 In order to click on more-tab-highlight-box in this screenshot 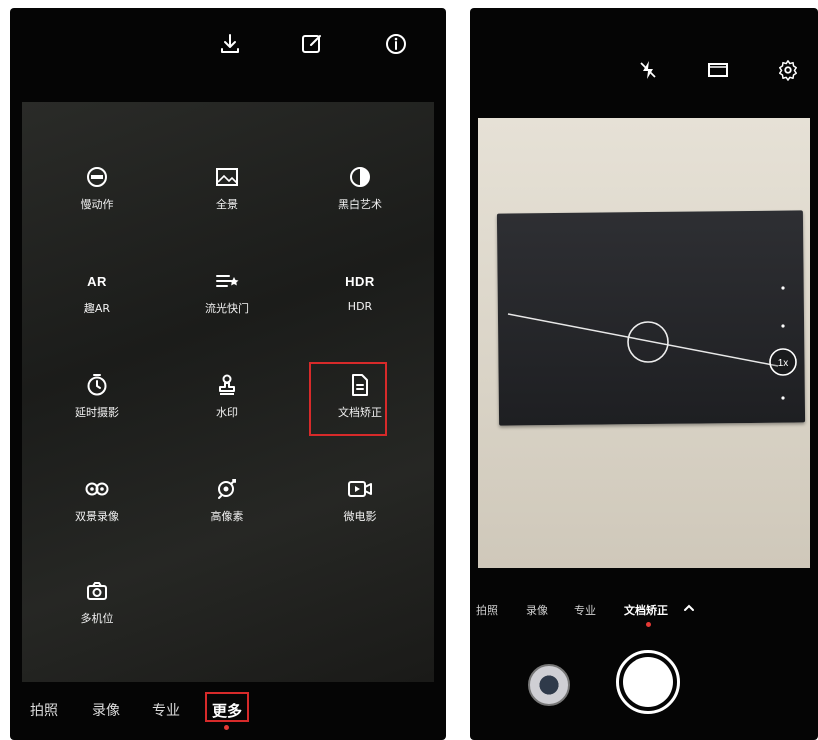, I will do `click(227, 707)`.